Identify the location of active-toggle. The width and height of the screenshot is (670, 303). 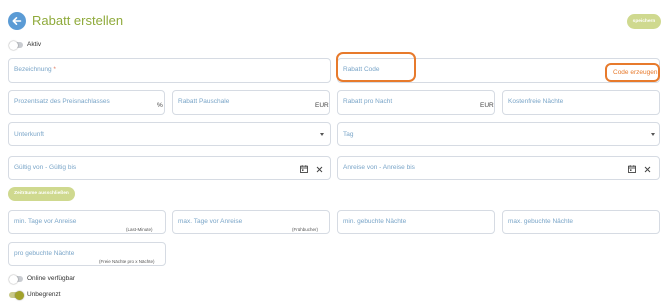
(16, 45).